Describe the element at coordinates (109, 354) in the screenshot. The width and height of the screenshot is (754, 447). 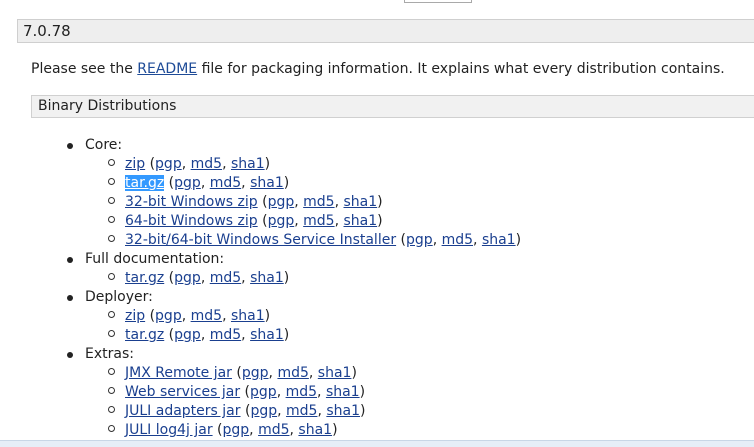
I see `section-label-extras: Extras:` at that location.